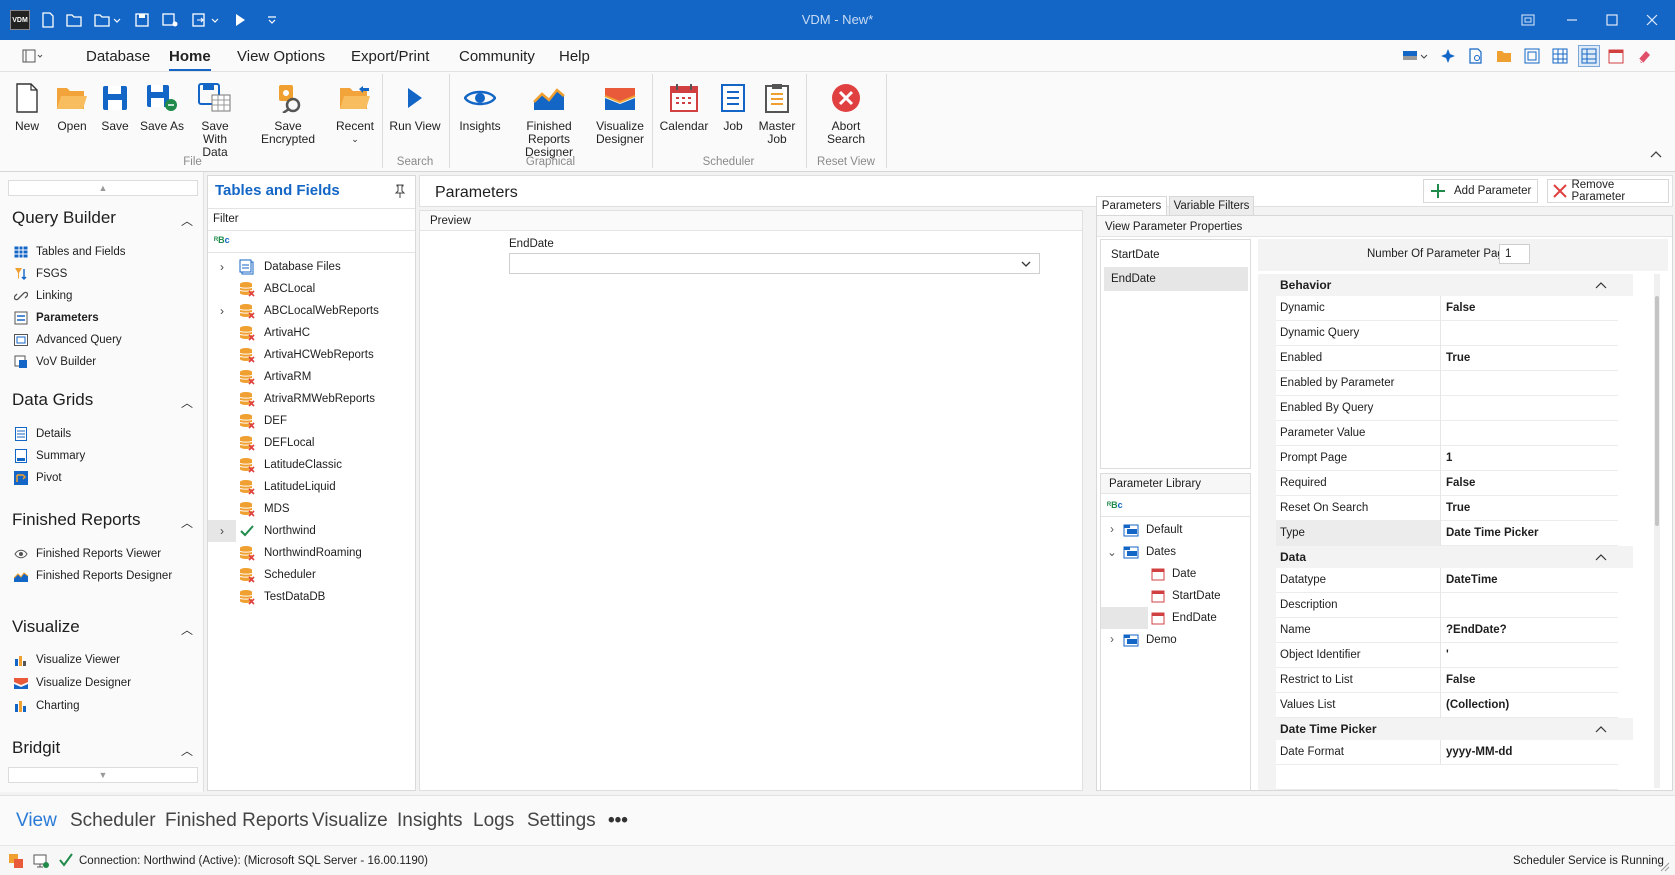 The width and height of the screenshot is (1675, 875). I want to click on server-icon, so click(41, 862).